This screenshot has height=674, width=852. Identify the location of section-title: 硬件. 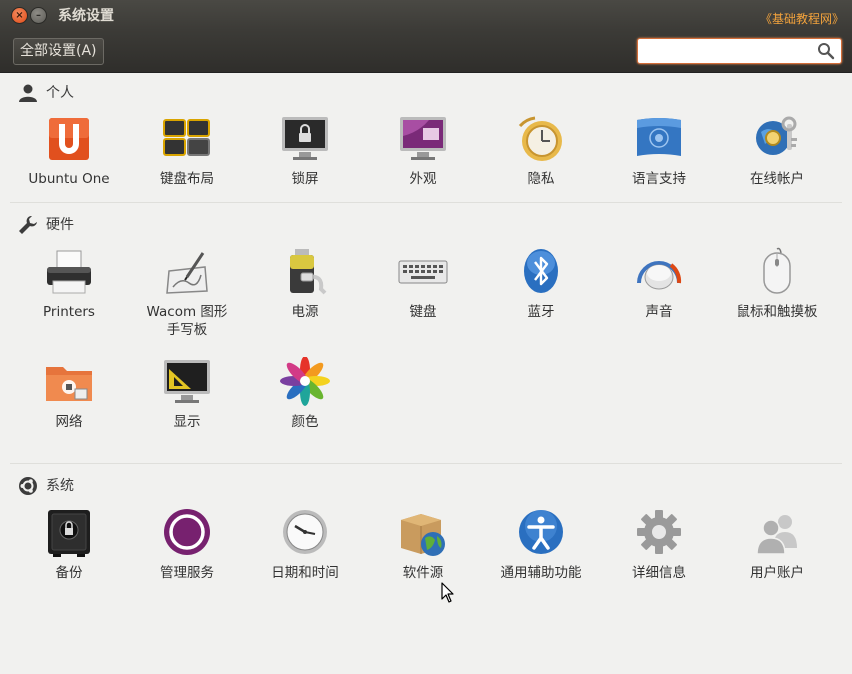
(60, 225).